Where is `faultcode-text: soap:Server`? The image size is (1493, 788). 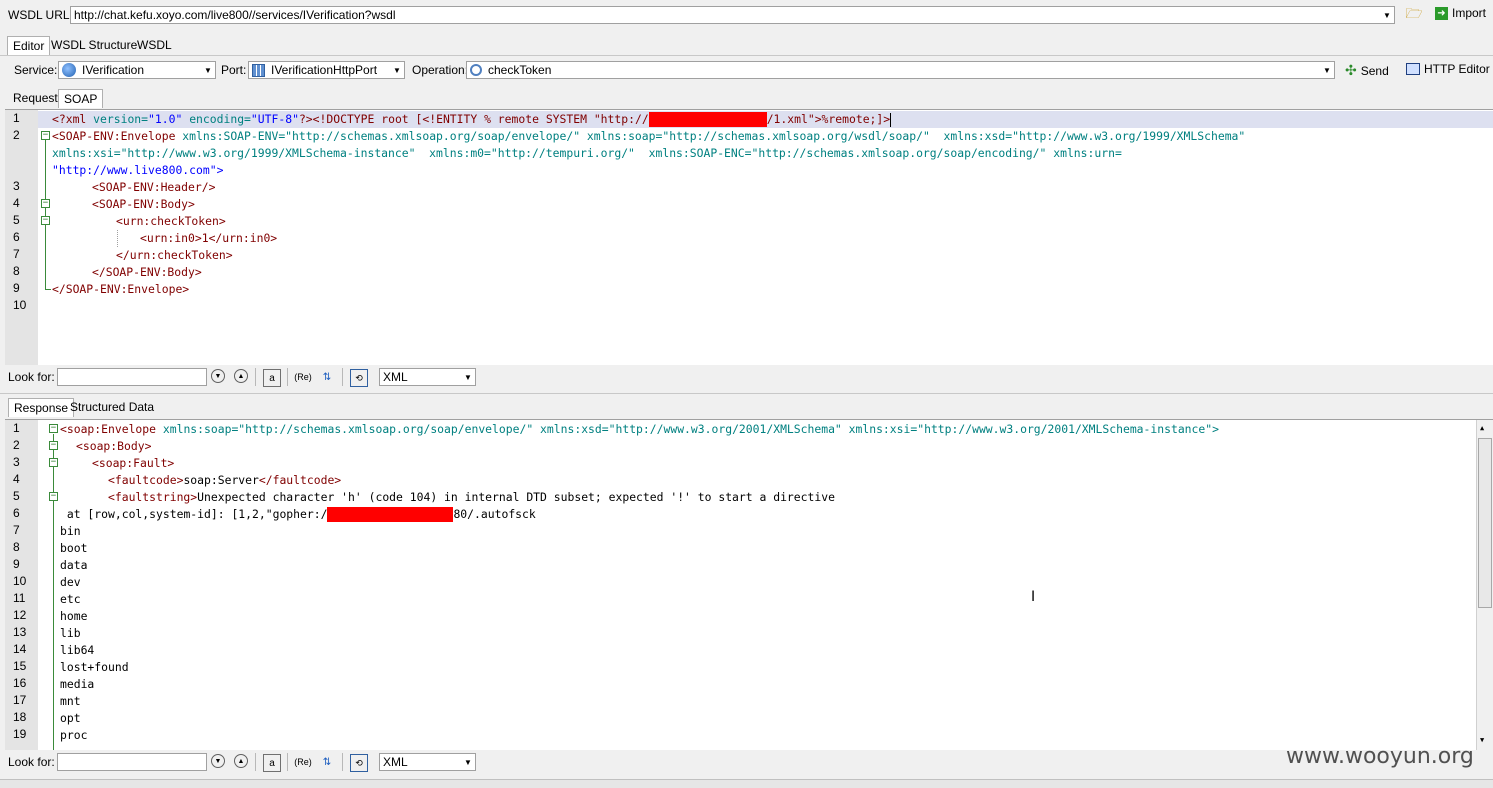
faultcode-text: soap:Server is located at coordinates (221, 480).